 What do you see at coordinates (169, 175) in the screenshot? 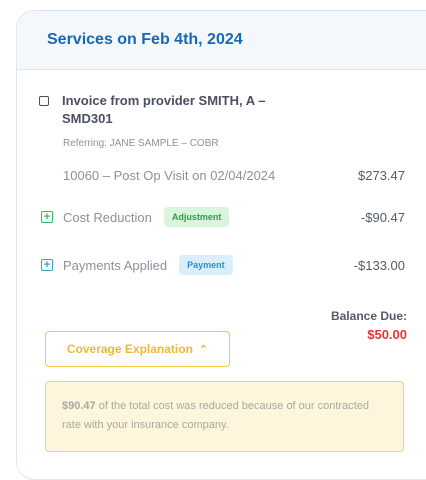
I see `line-item-label: 10060 – Post Op Visit on 02/04/2024` at bounding box center [169, 175].